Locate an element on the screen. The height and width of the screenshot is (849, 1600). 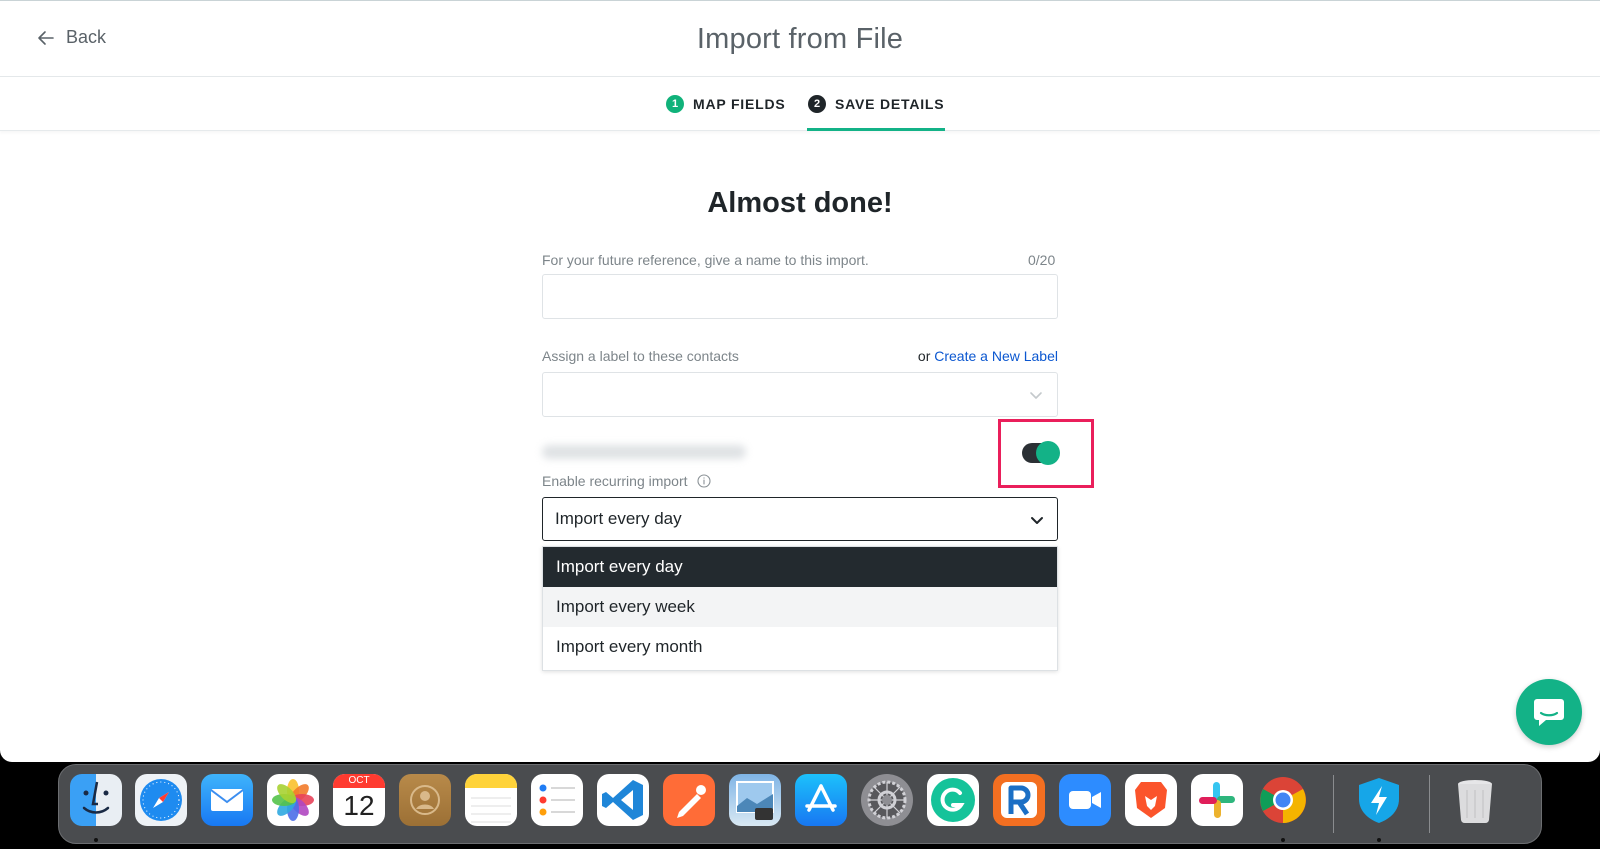
contacts-icon is located at coordinates (425, 800).